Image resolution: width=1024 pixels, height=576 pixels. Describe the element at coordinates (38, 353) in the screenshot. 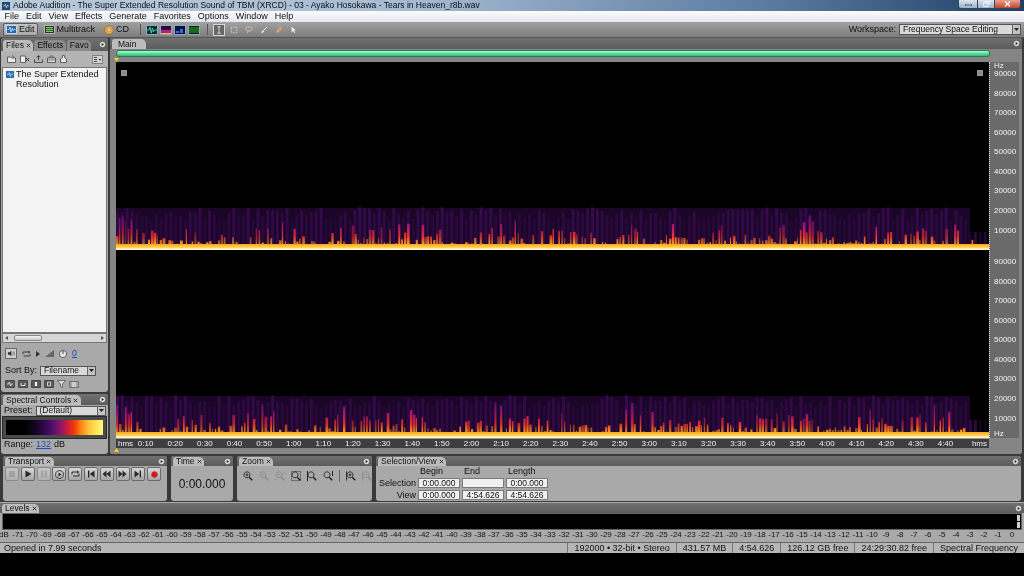

I see `play-icon` at that location.